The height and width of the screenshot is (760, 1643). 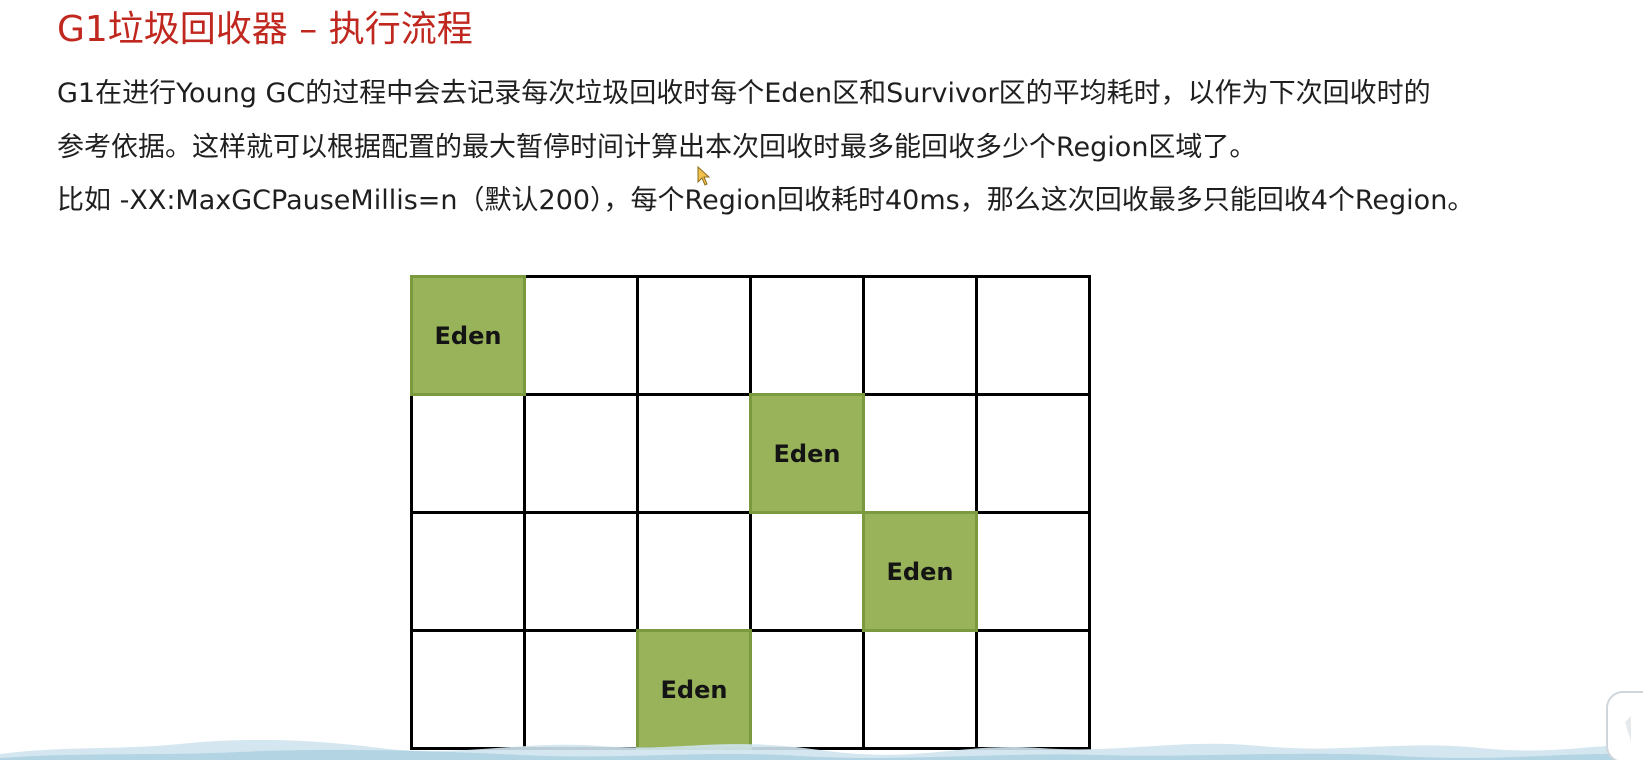 I want to click on decorative-wave, so click(x=821, y=749).